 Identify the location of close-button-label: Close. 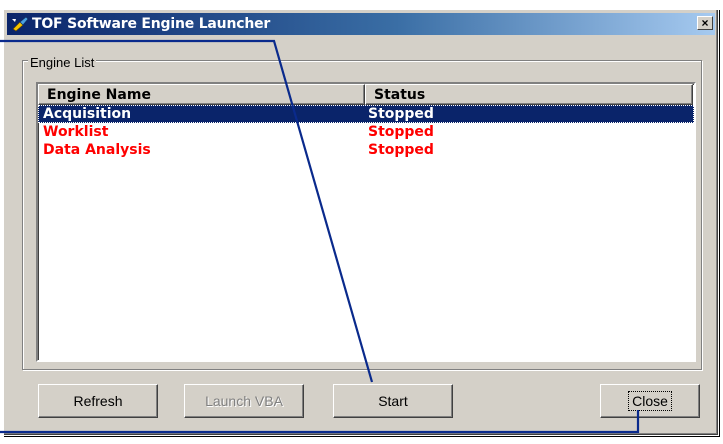
(650, 401).